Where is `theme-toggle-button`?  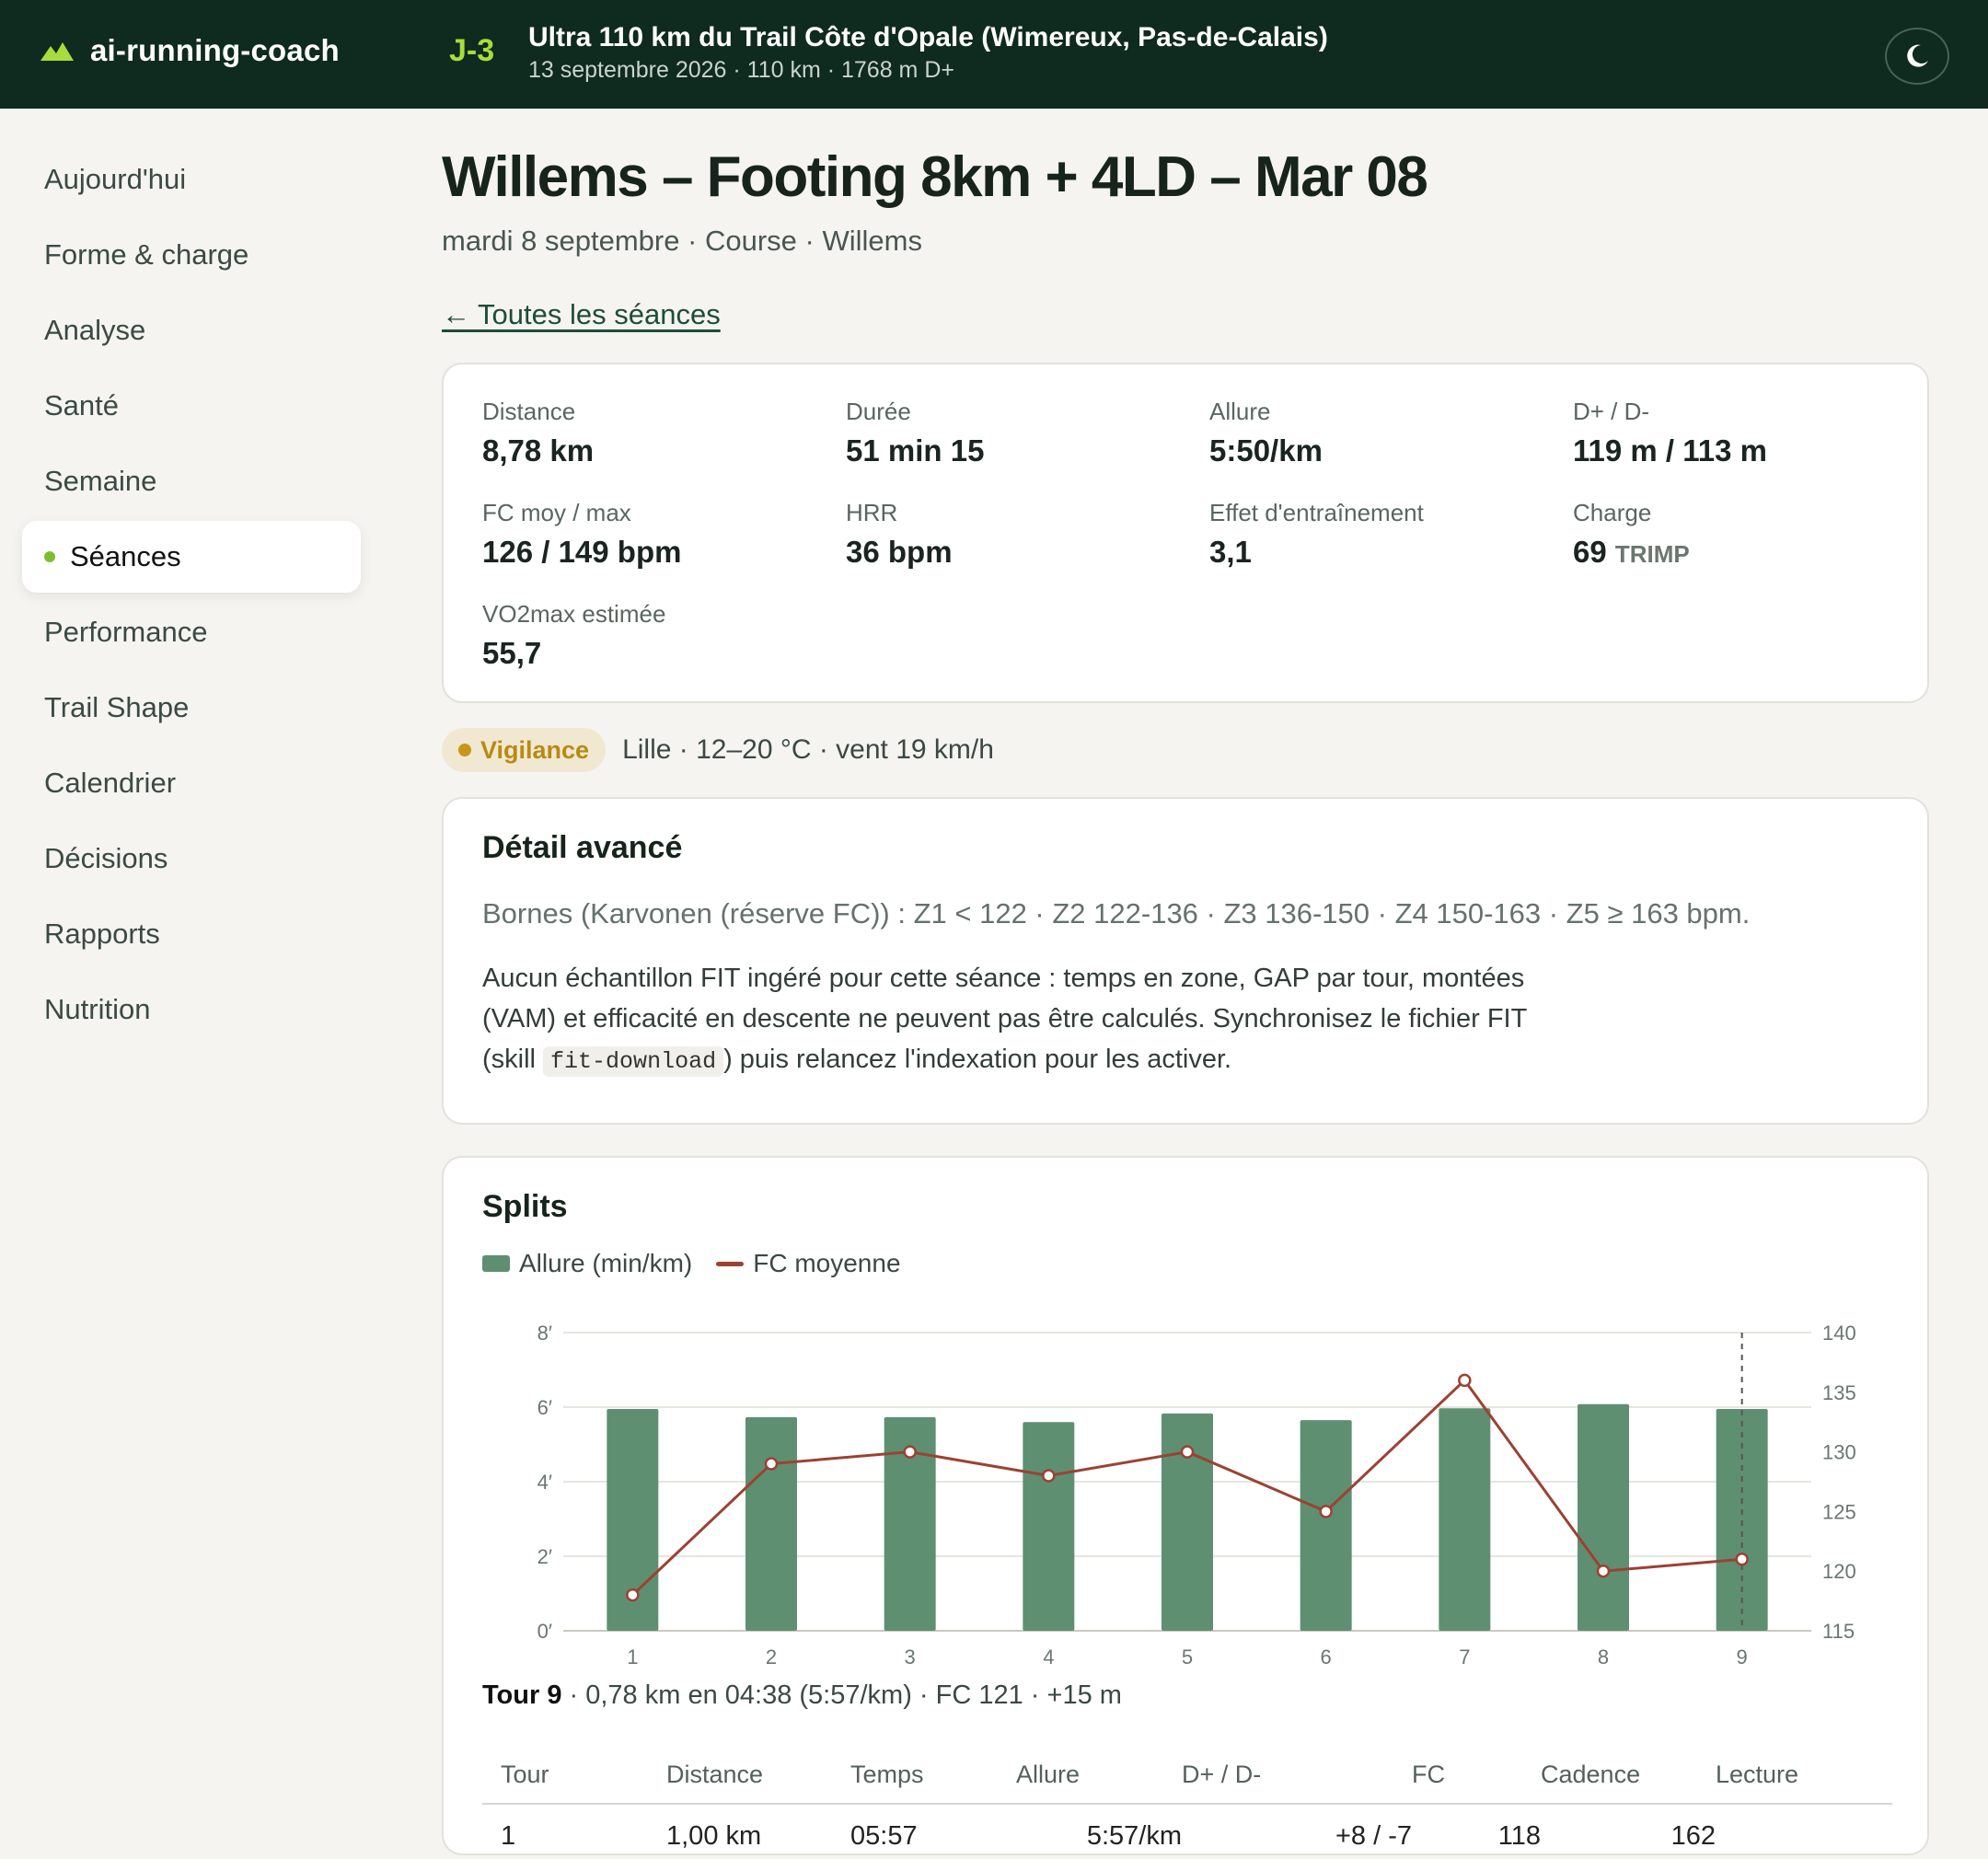 theme-toggle-button is located at coordinates (1917, 57).